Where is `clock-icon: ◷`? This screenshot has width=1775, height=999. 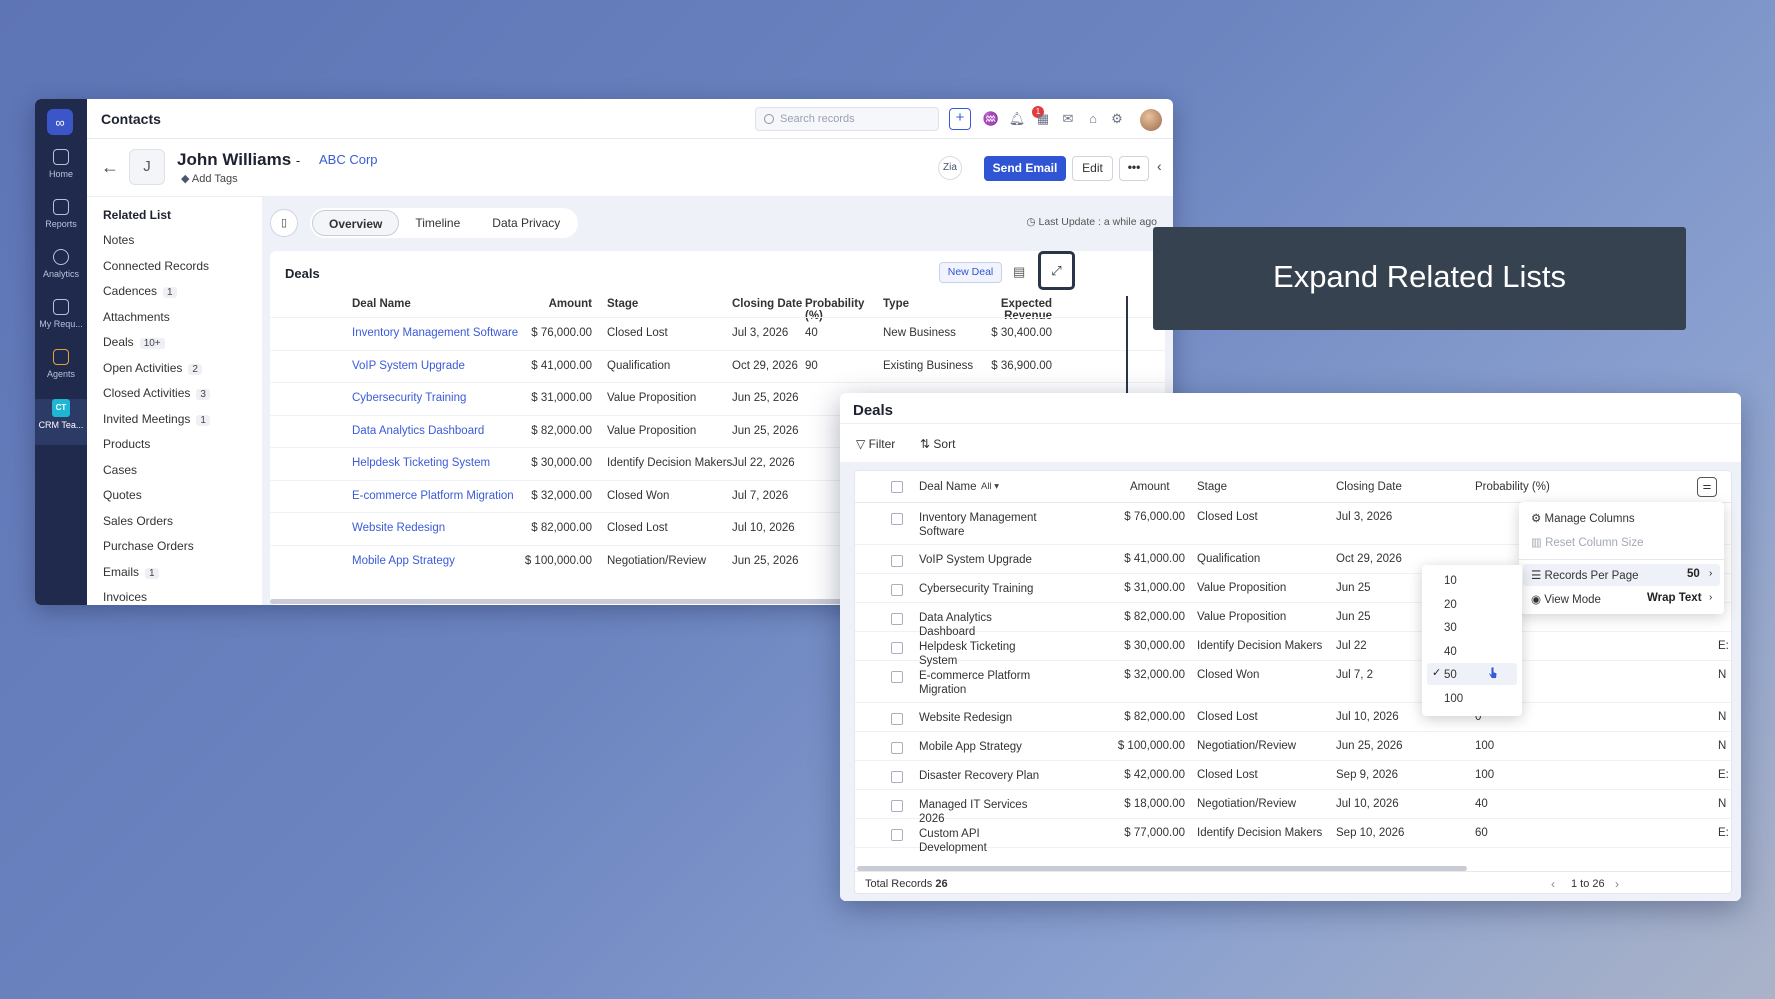 clock-icon: ◷ is located at coordinates (1031, 222).